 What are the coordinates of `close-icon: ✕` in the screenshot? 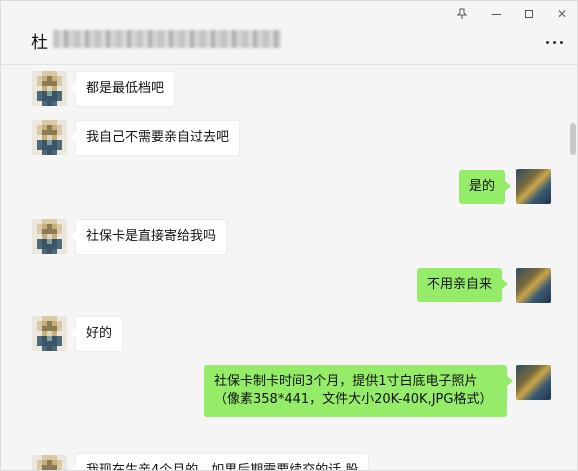 It's located at (562, 14).